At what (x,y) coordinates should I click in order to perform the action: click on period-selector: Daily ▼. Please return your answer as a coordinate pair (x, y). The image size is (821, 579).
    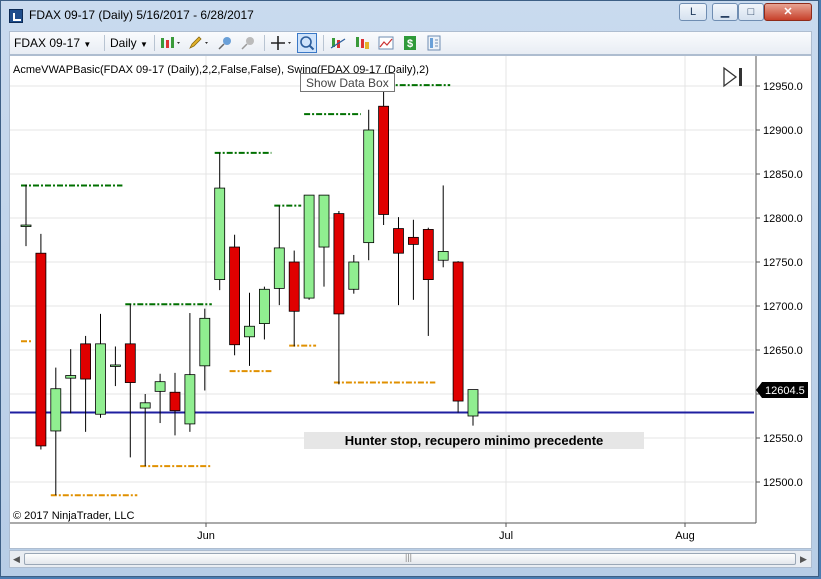
    Looking at the image, I should click on (129, 43).